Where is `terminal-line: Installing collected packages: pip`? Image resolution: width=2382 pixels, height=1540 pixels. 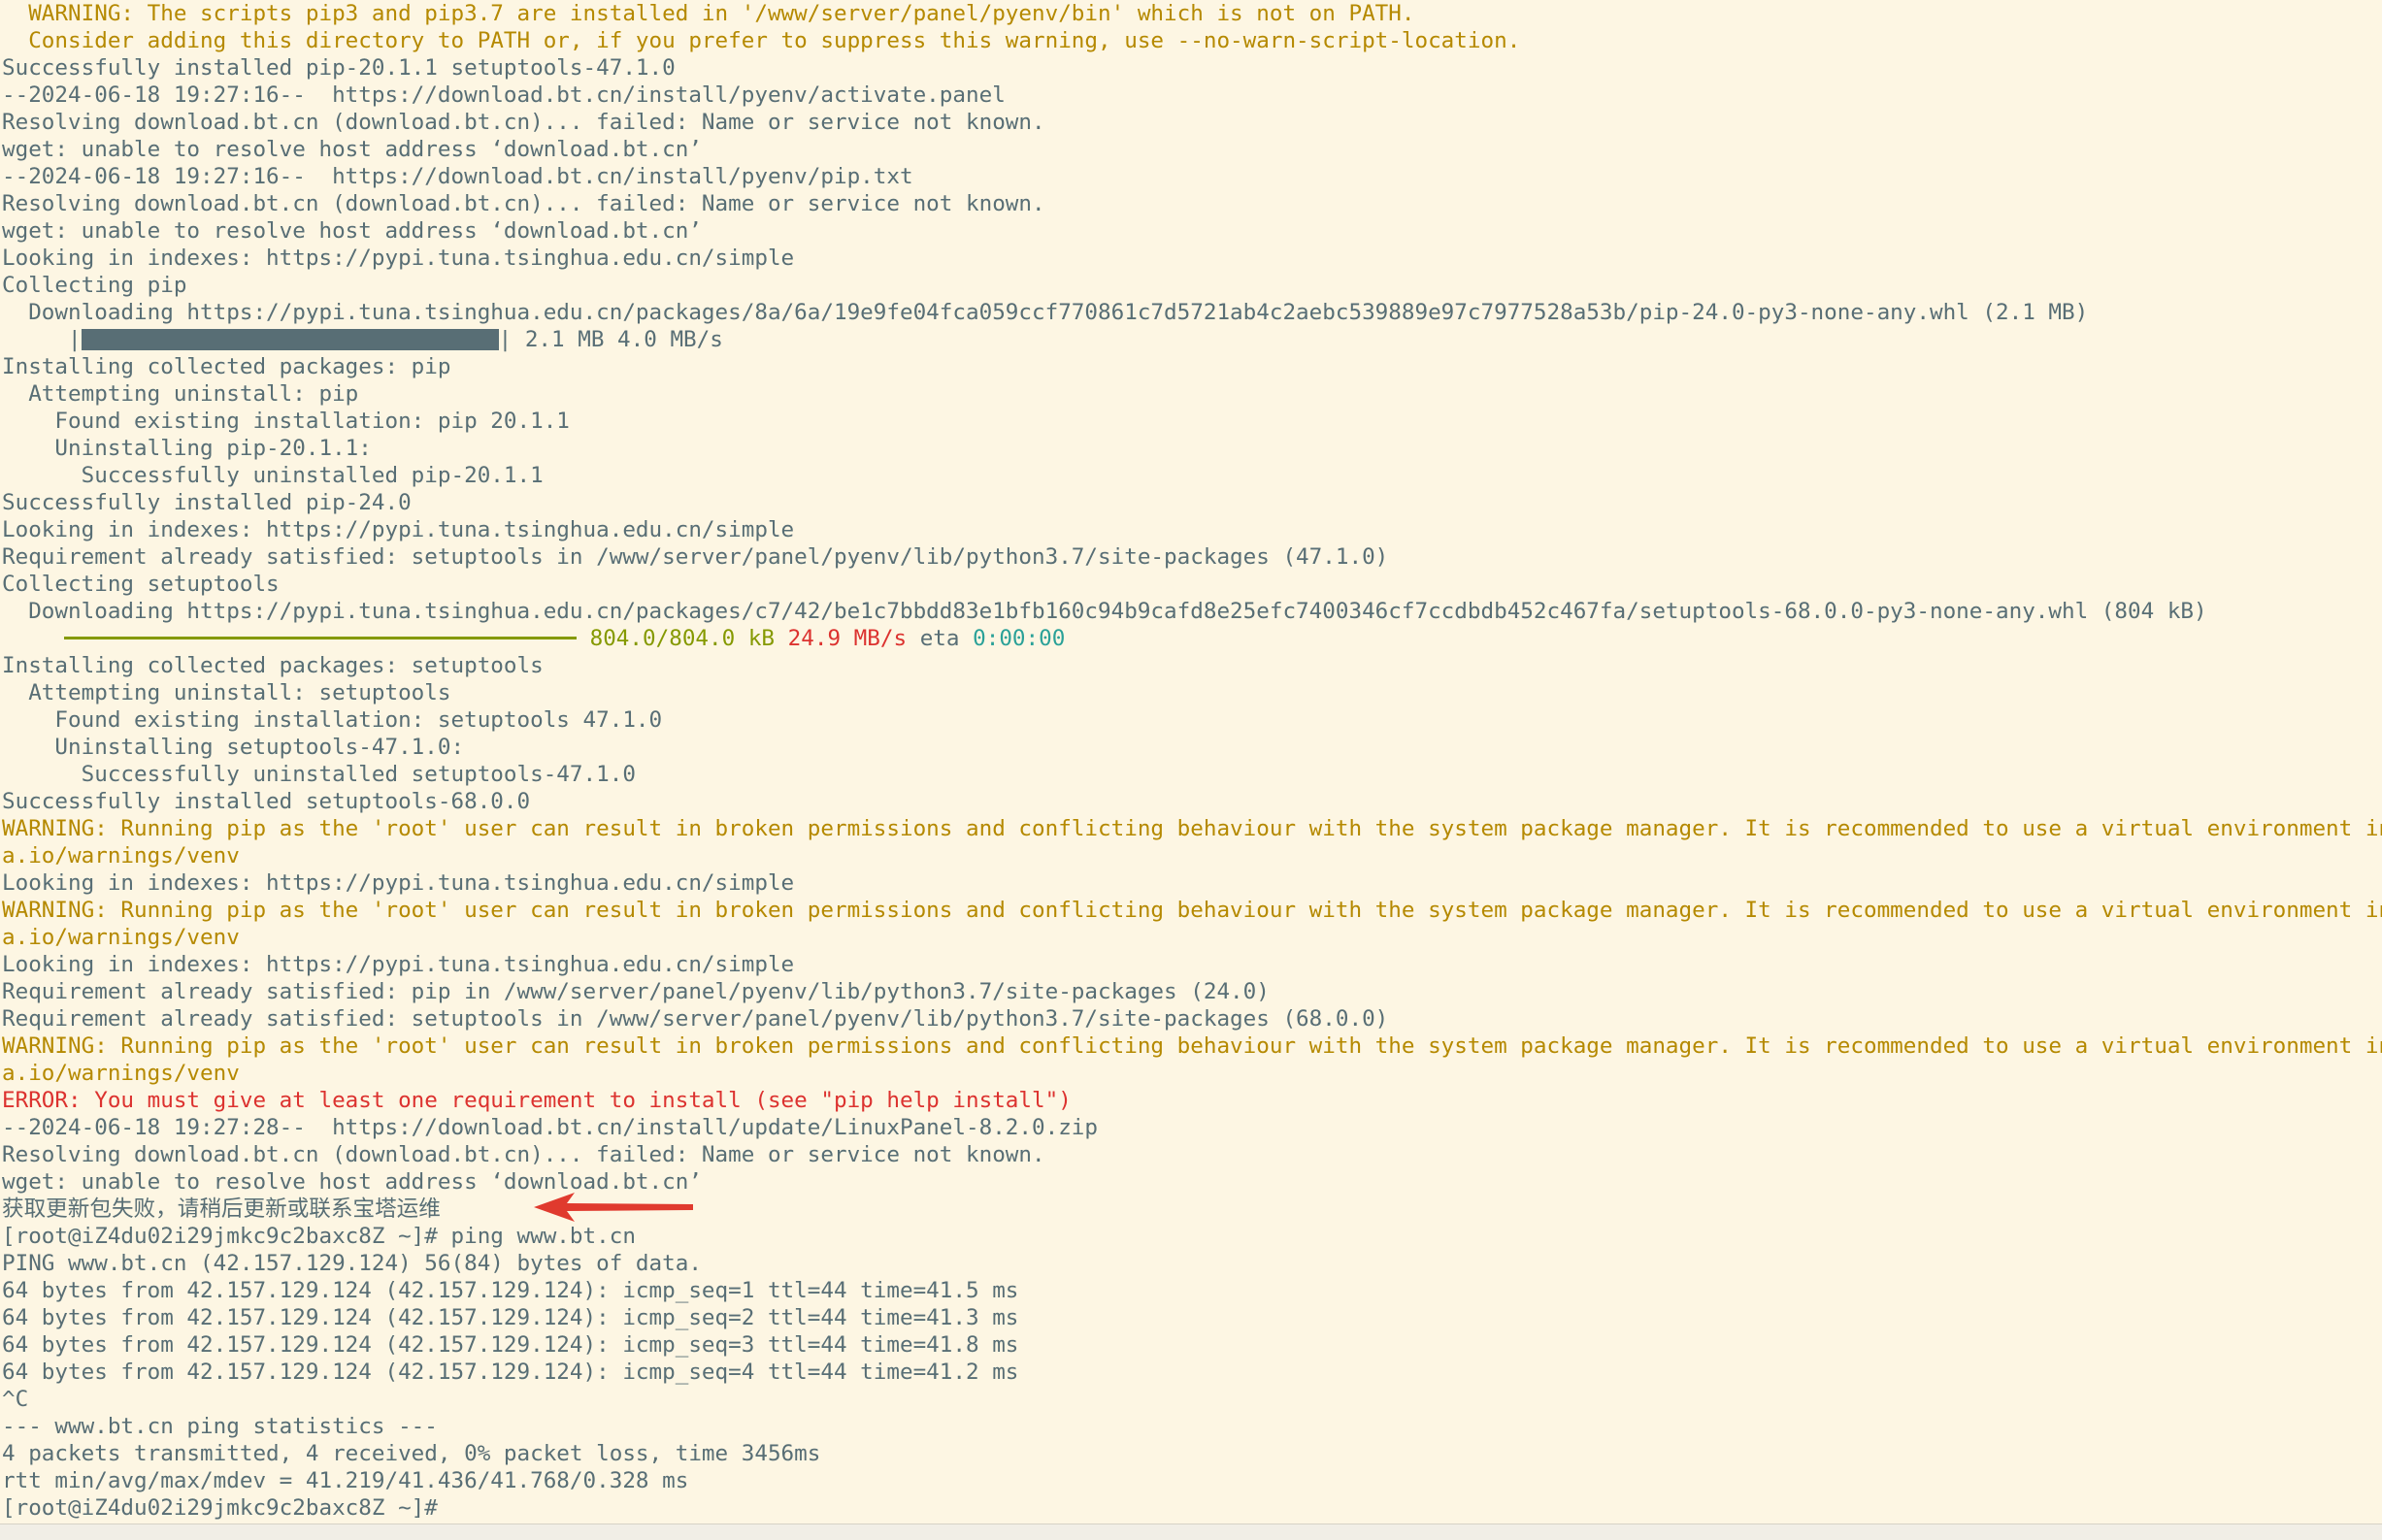 terminal-line: Installing collected packages: pip is located at coordinates (226, 366).